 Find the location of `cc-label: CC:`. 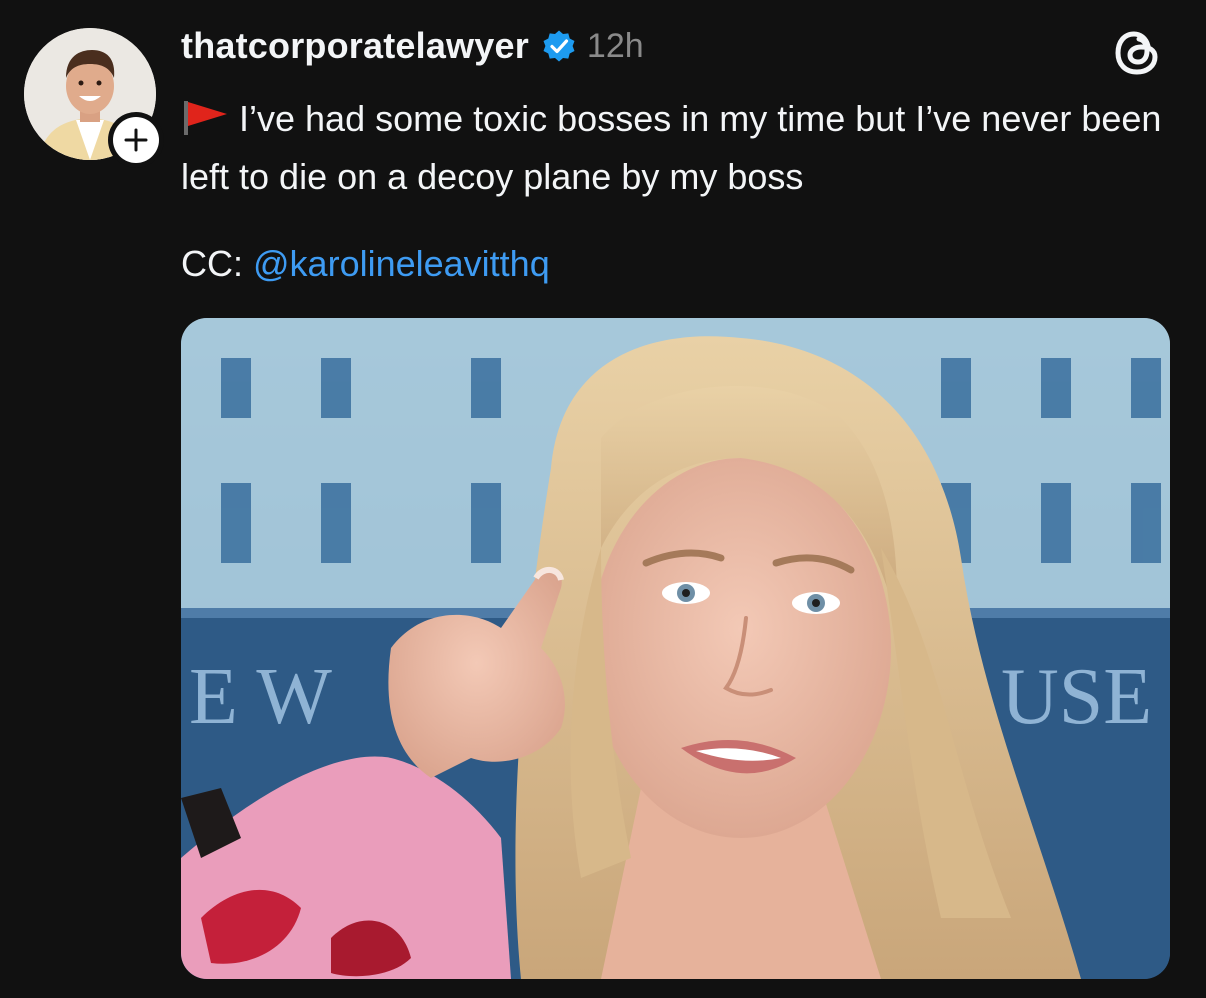

cc-label: CC: is located at coordinates (212, 263).